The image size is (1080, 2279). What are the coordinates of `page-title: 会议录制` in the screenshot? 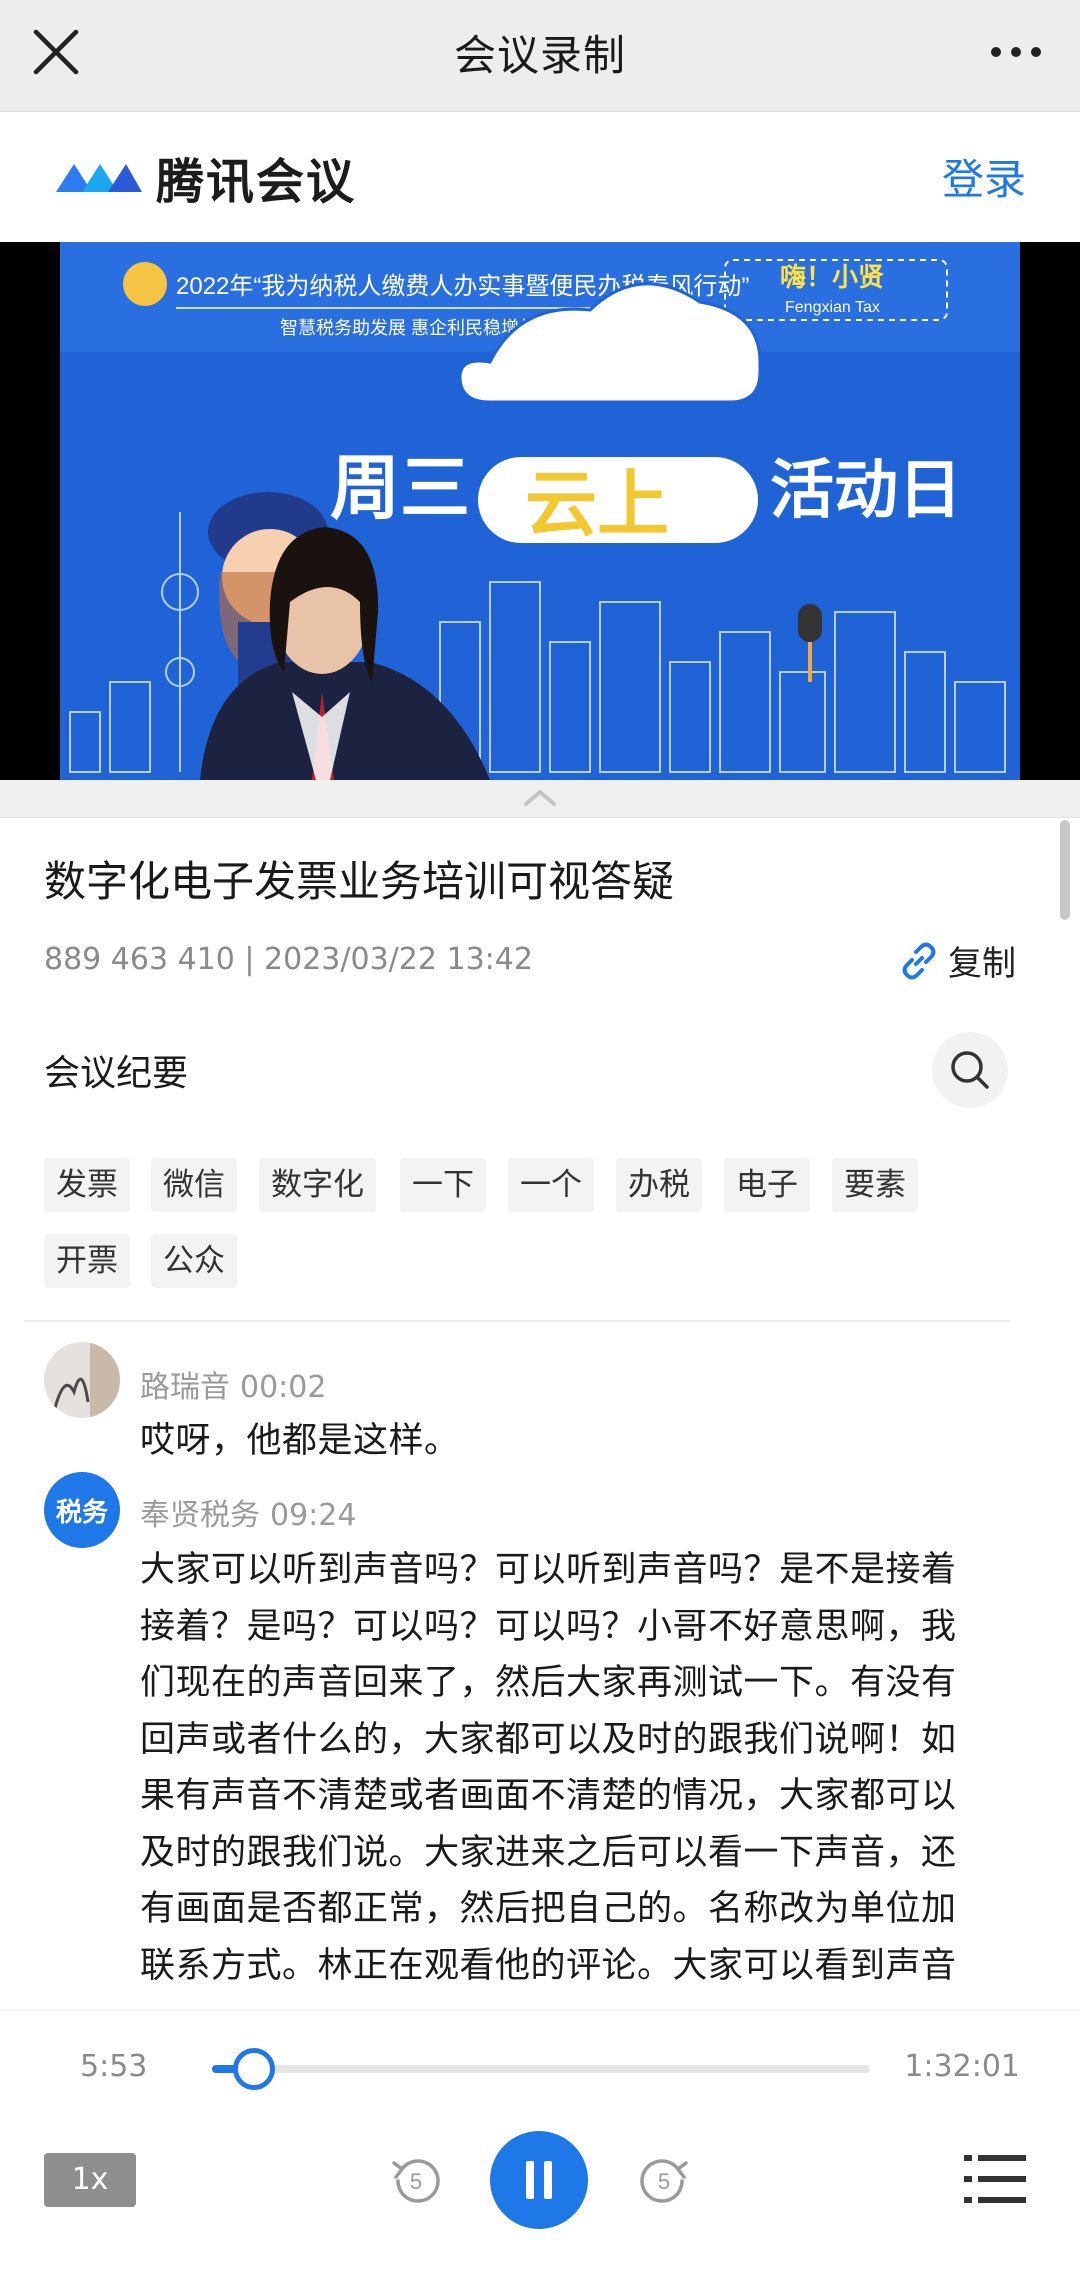 It's located at (539, 55).